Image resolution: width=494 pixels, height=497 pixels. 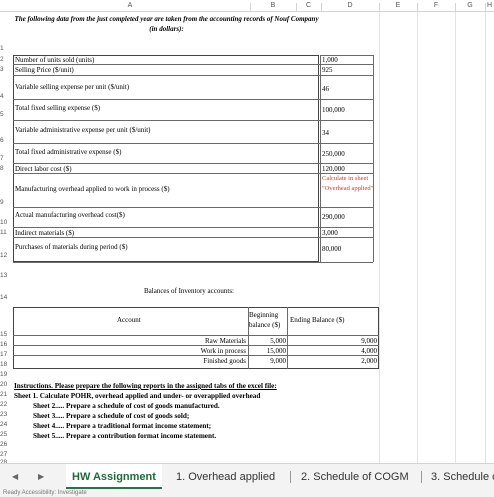 I want to click on tab-scroll-left-icon: ◀, so click(x=15, y=476).